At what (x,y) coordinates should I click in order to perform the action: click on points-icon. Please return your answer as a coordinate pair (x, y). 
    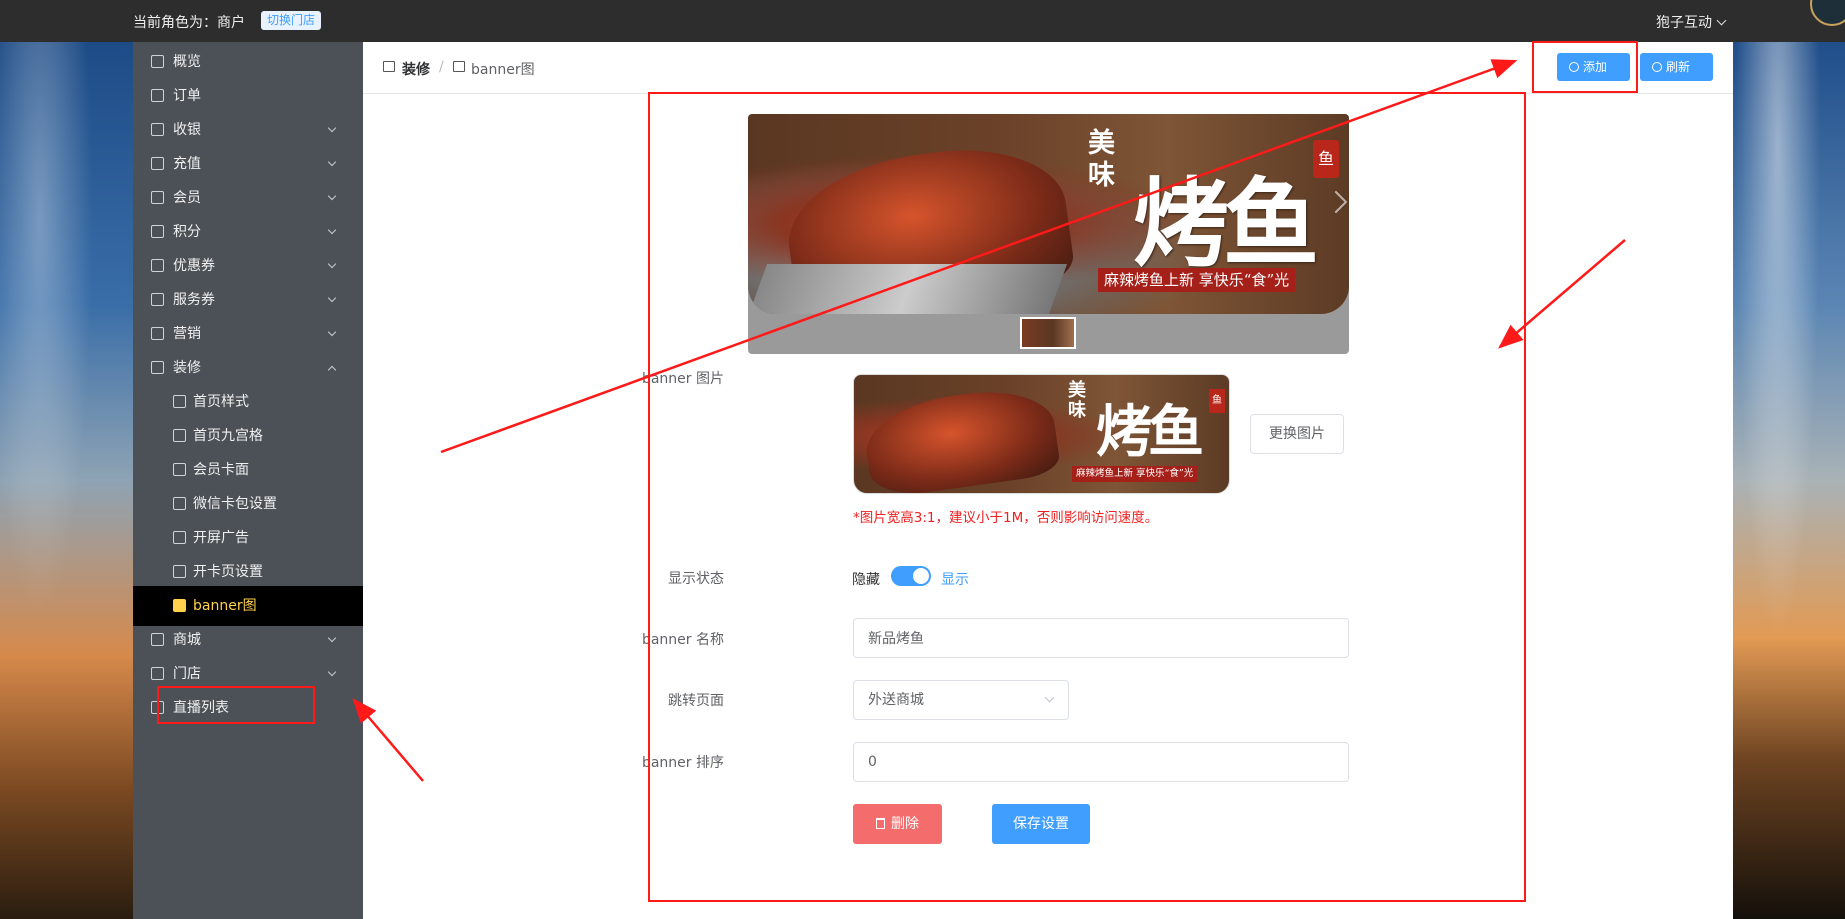
    Looking at the image, I should click on (157, 231).